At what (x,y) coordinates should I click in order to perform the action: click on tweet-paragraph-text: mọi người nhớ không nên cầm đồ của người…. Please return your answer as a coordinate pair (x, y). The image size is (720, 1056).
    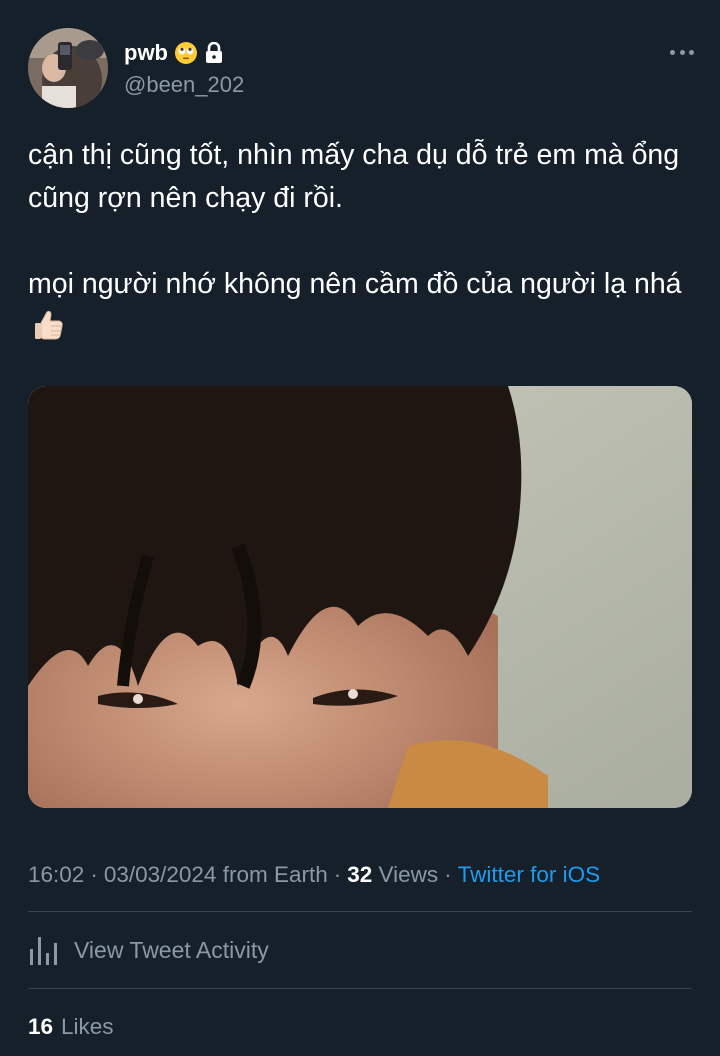
    Looking at the image, I should click on (355, 284).